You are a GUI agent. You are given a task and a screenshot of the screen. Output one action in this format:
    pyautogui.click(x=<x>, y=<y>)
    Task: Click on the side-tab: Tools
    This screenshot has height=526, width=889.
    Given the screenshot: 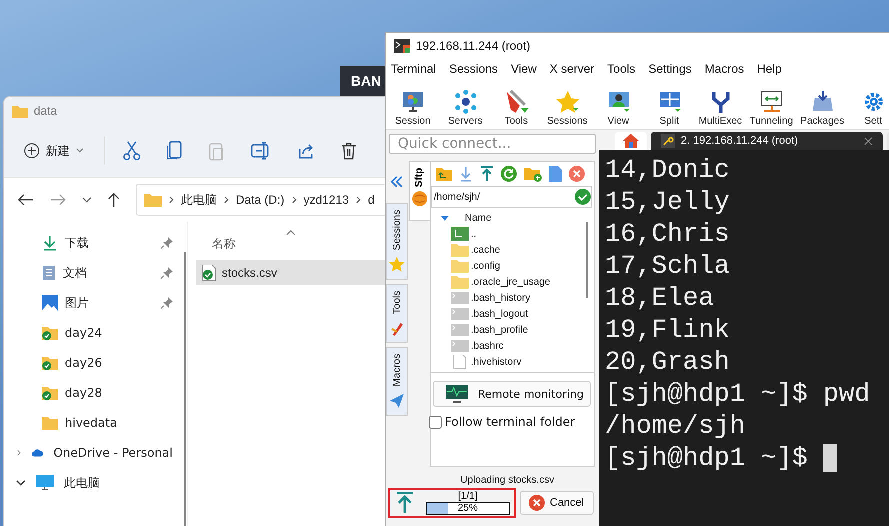 What is the action you would take?
    pyautogui.click(x=397, y=313)
    